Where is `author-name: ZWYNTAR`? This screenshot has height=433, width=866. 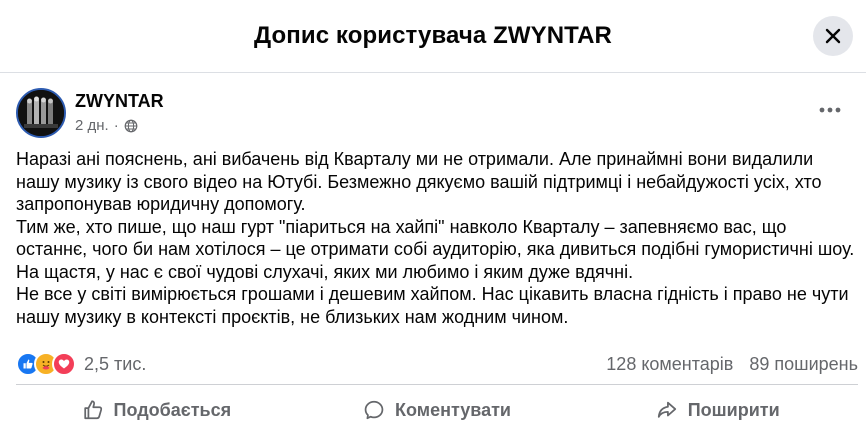 author-name: ZWYNTAR is located at coordinates (119, 101).